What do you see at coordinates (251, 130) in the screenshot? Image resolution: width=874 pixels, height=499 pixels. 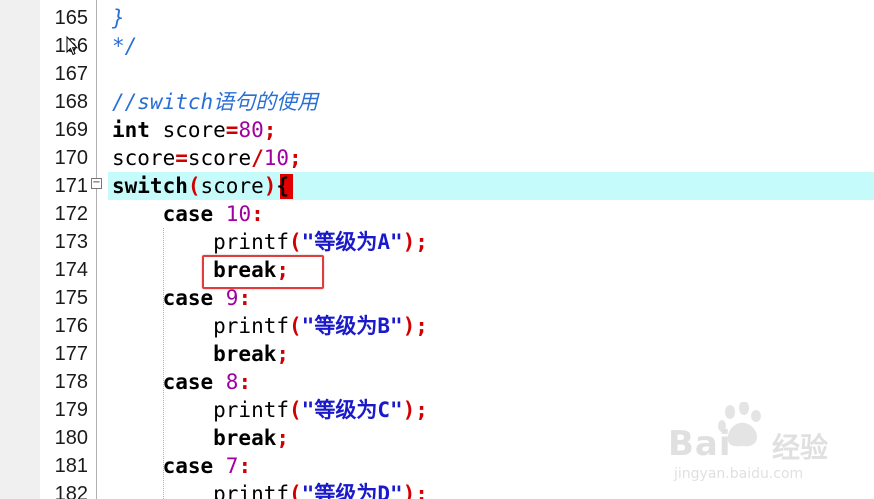 I see `code-token: 80` at bounding box center [251, 130].